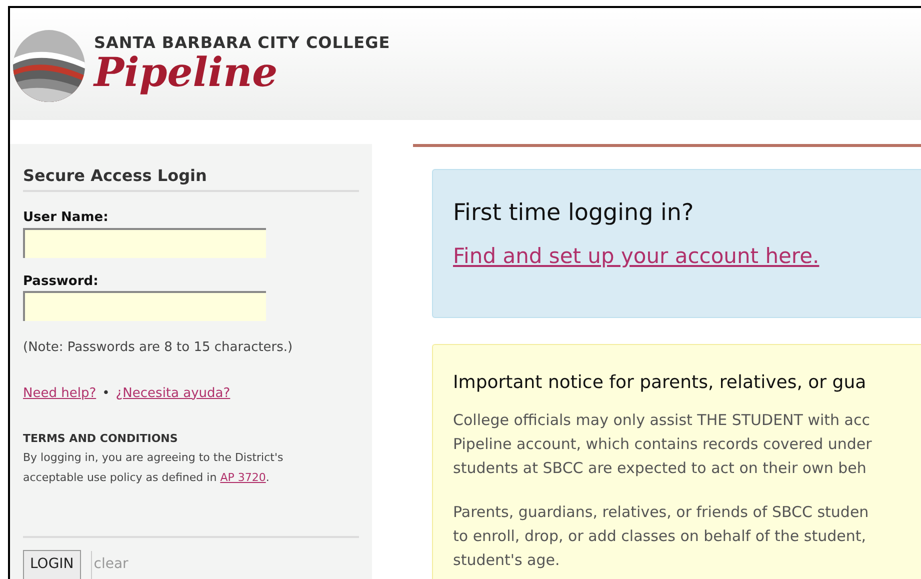 The image size is (921, 579). I want to click on college-name: SANTA BARBARA CITY COLLEGE, so click(242, 43).